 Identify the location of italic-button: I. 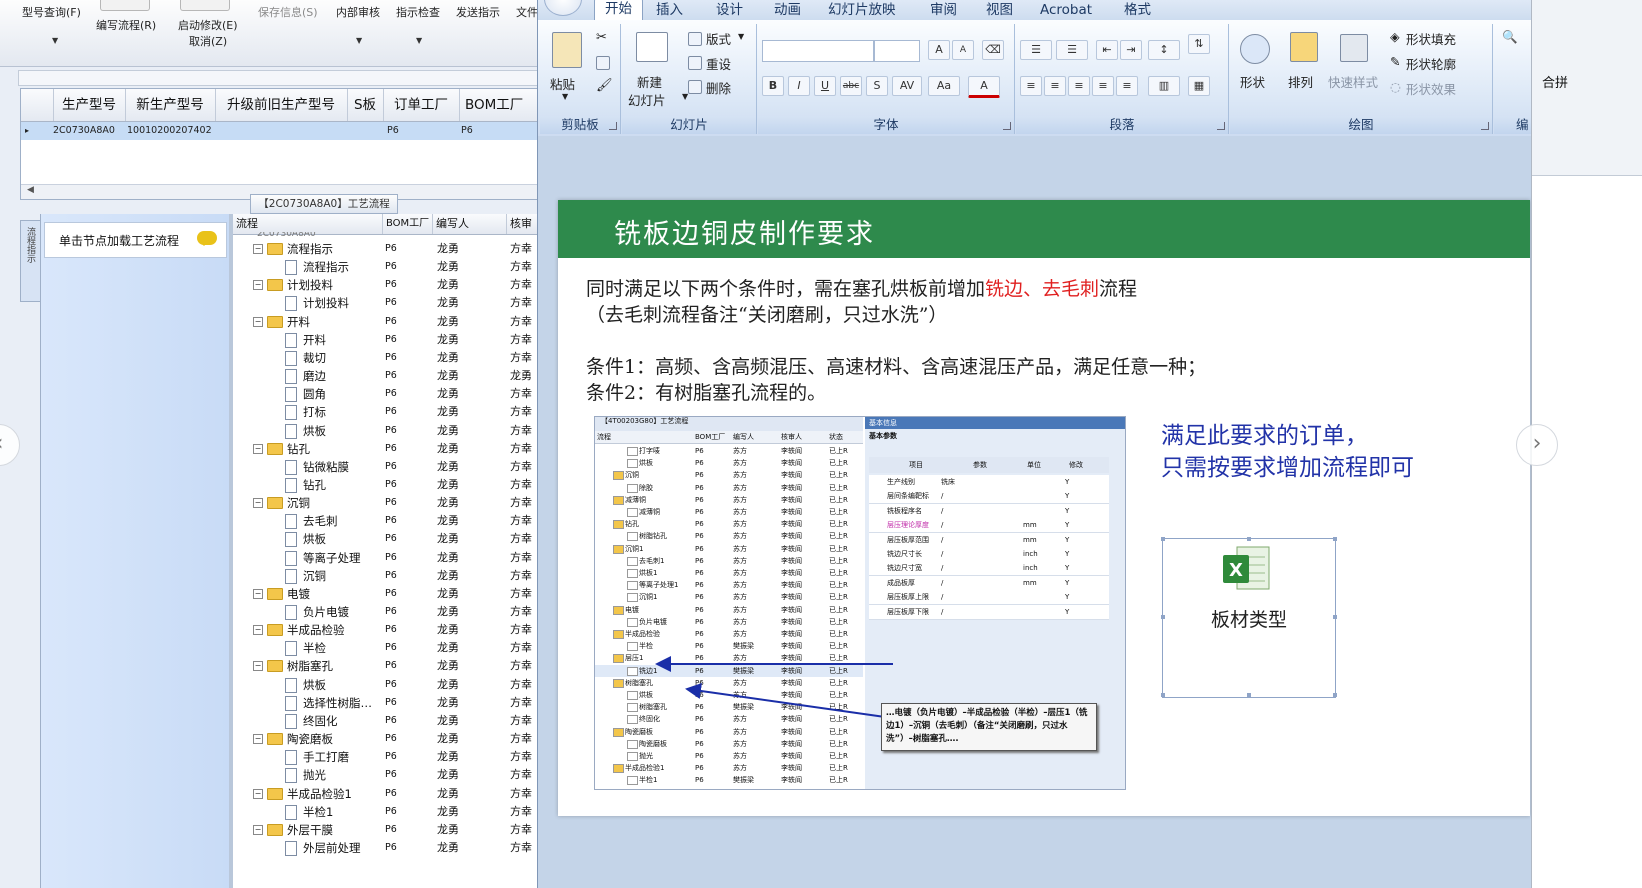
(799, 86).